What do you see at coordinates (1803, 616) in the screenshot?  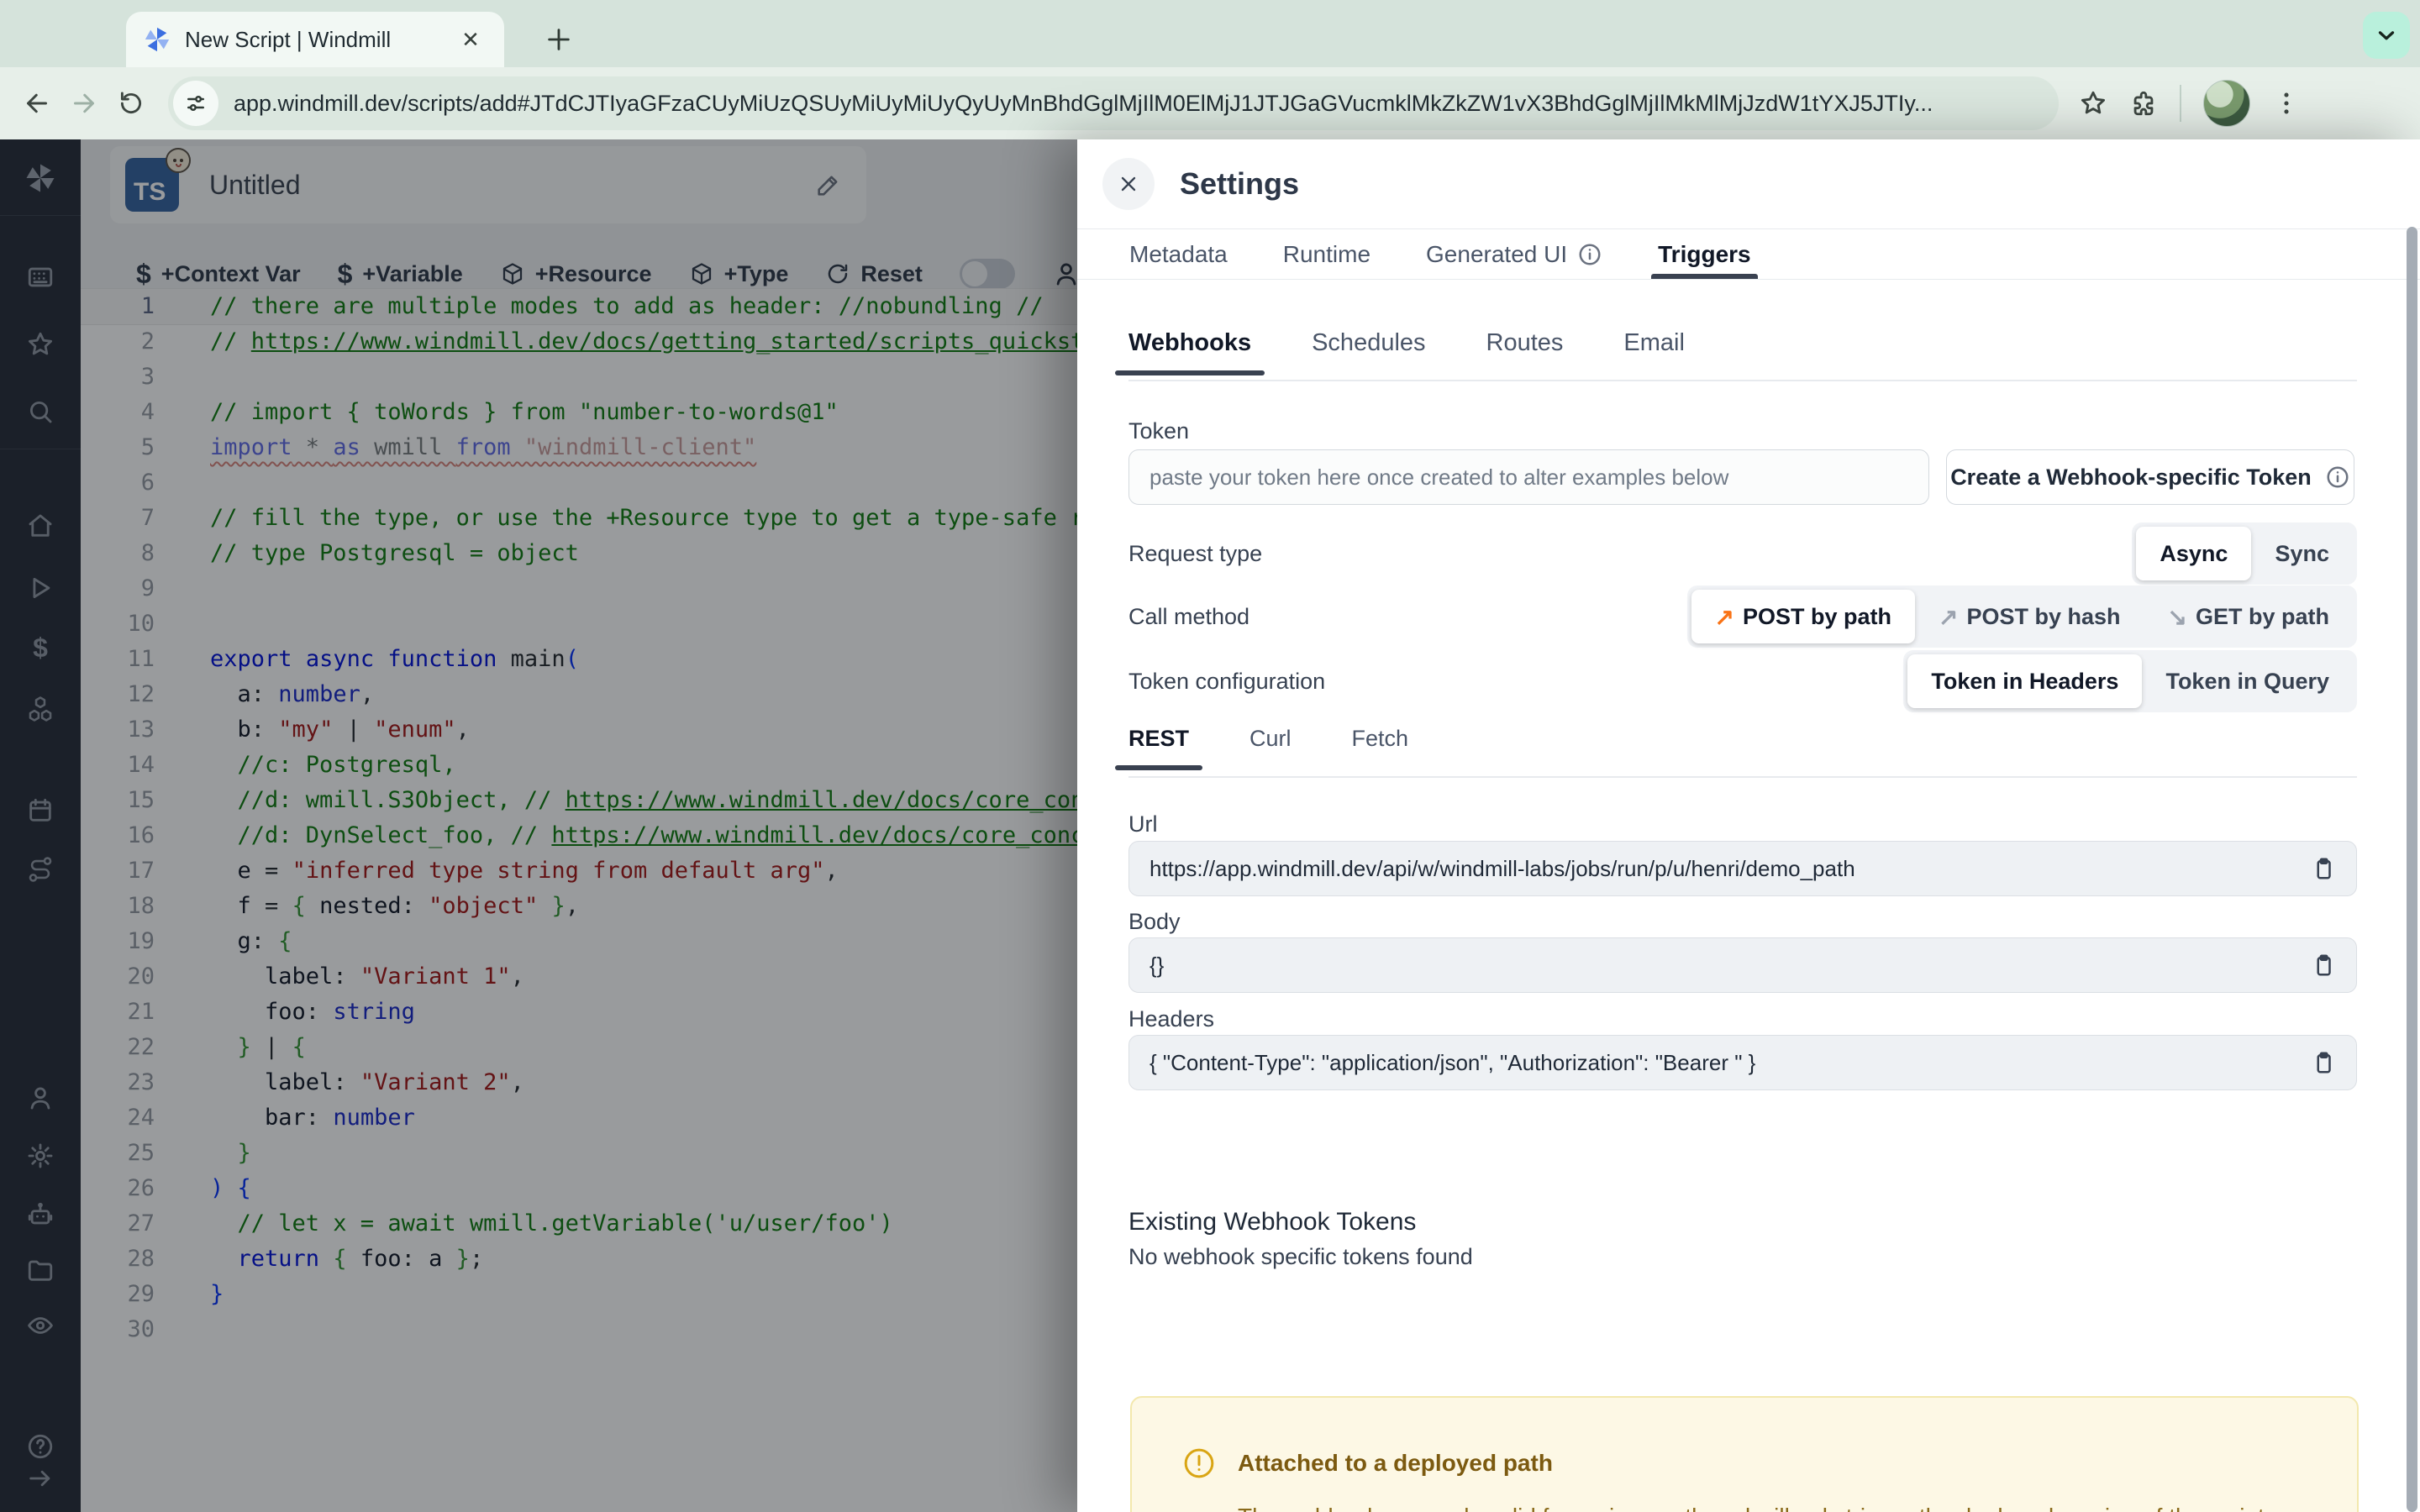 I see `call-option-post-by-path: ↗ POST by path` at bounding box center [1803, 616].